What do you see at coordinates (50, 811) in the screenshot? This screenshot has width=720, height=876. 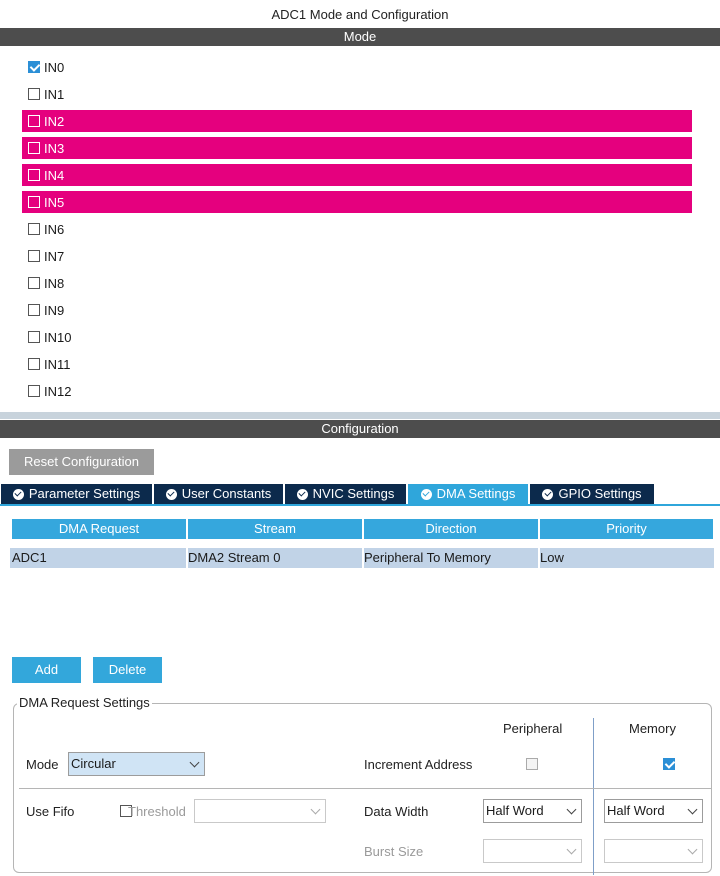 I see `use-fifo-label: Use Fifo` at bounding box center [50, 811].